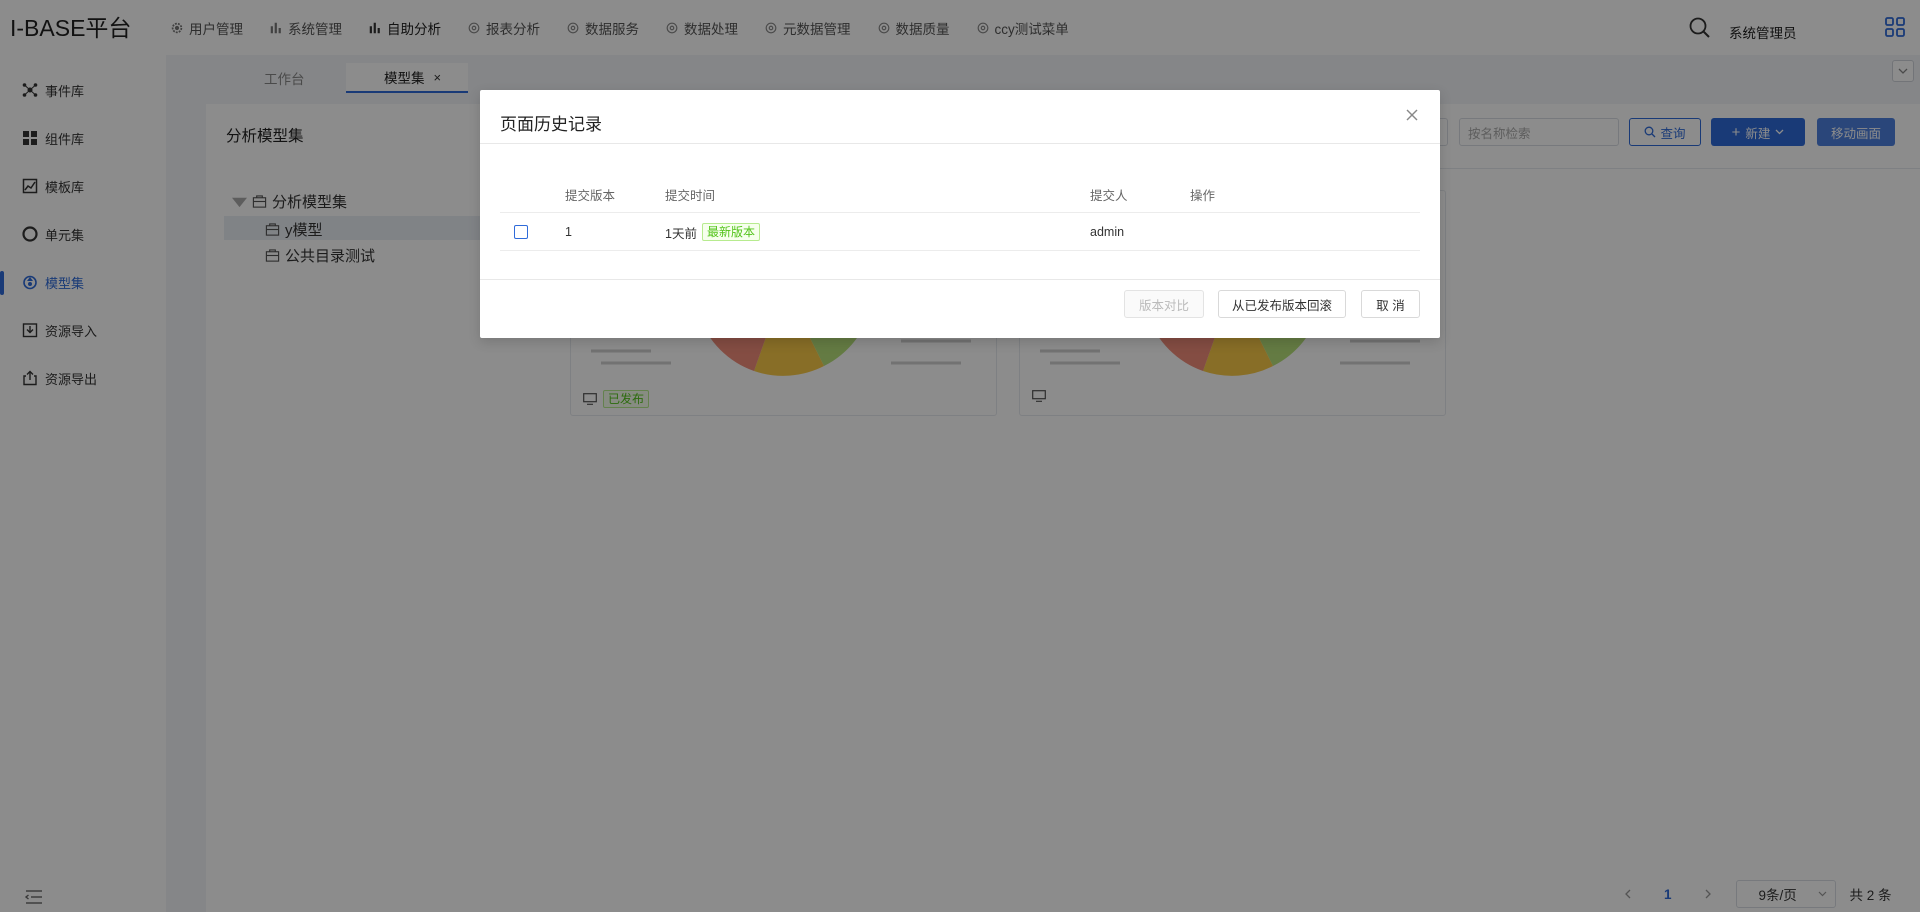  I want to click on table-header: 提交版本 提交时间 提交人 操作, so click(960, 194).